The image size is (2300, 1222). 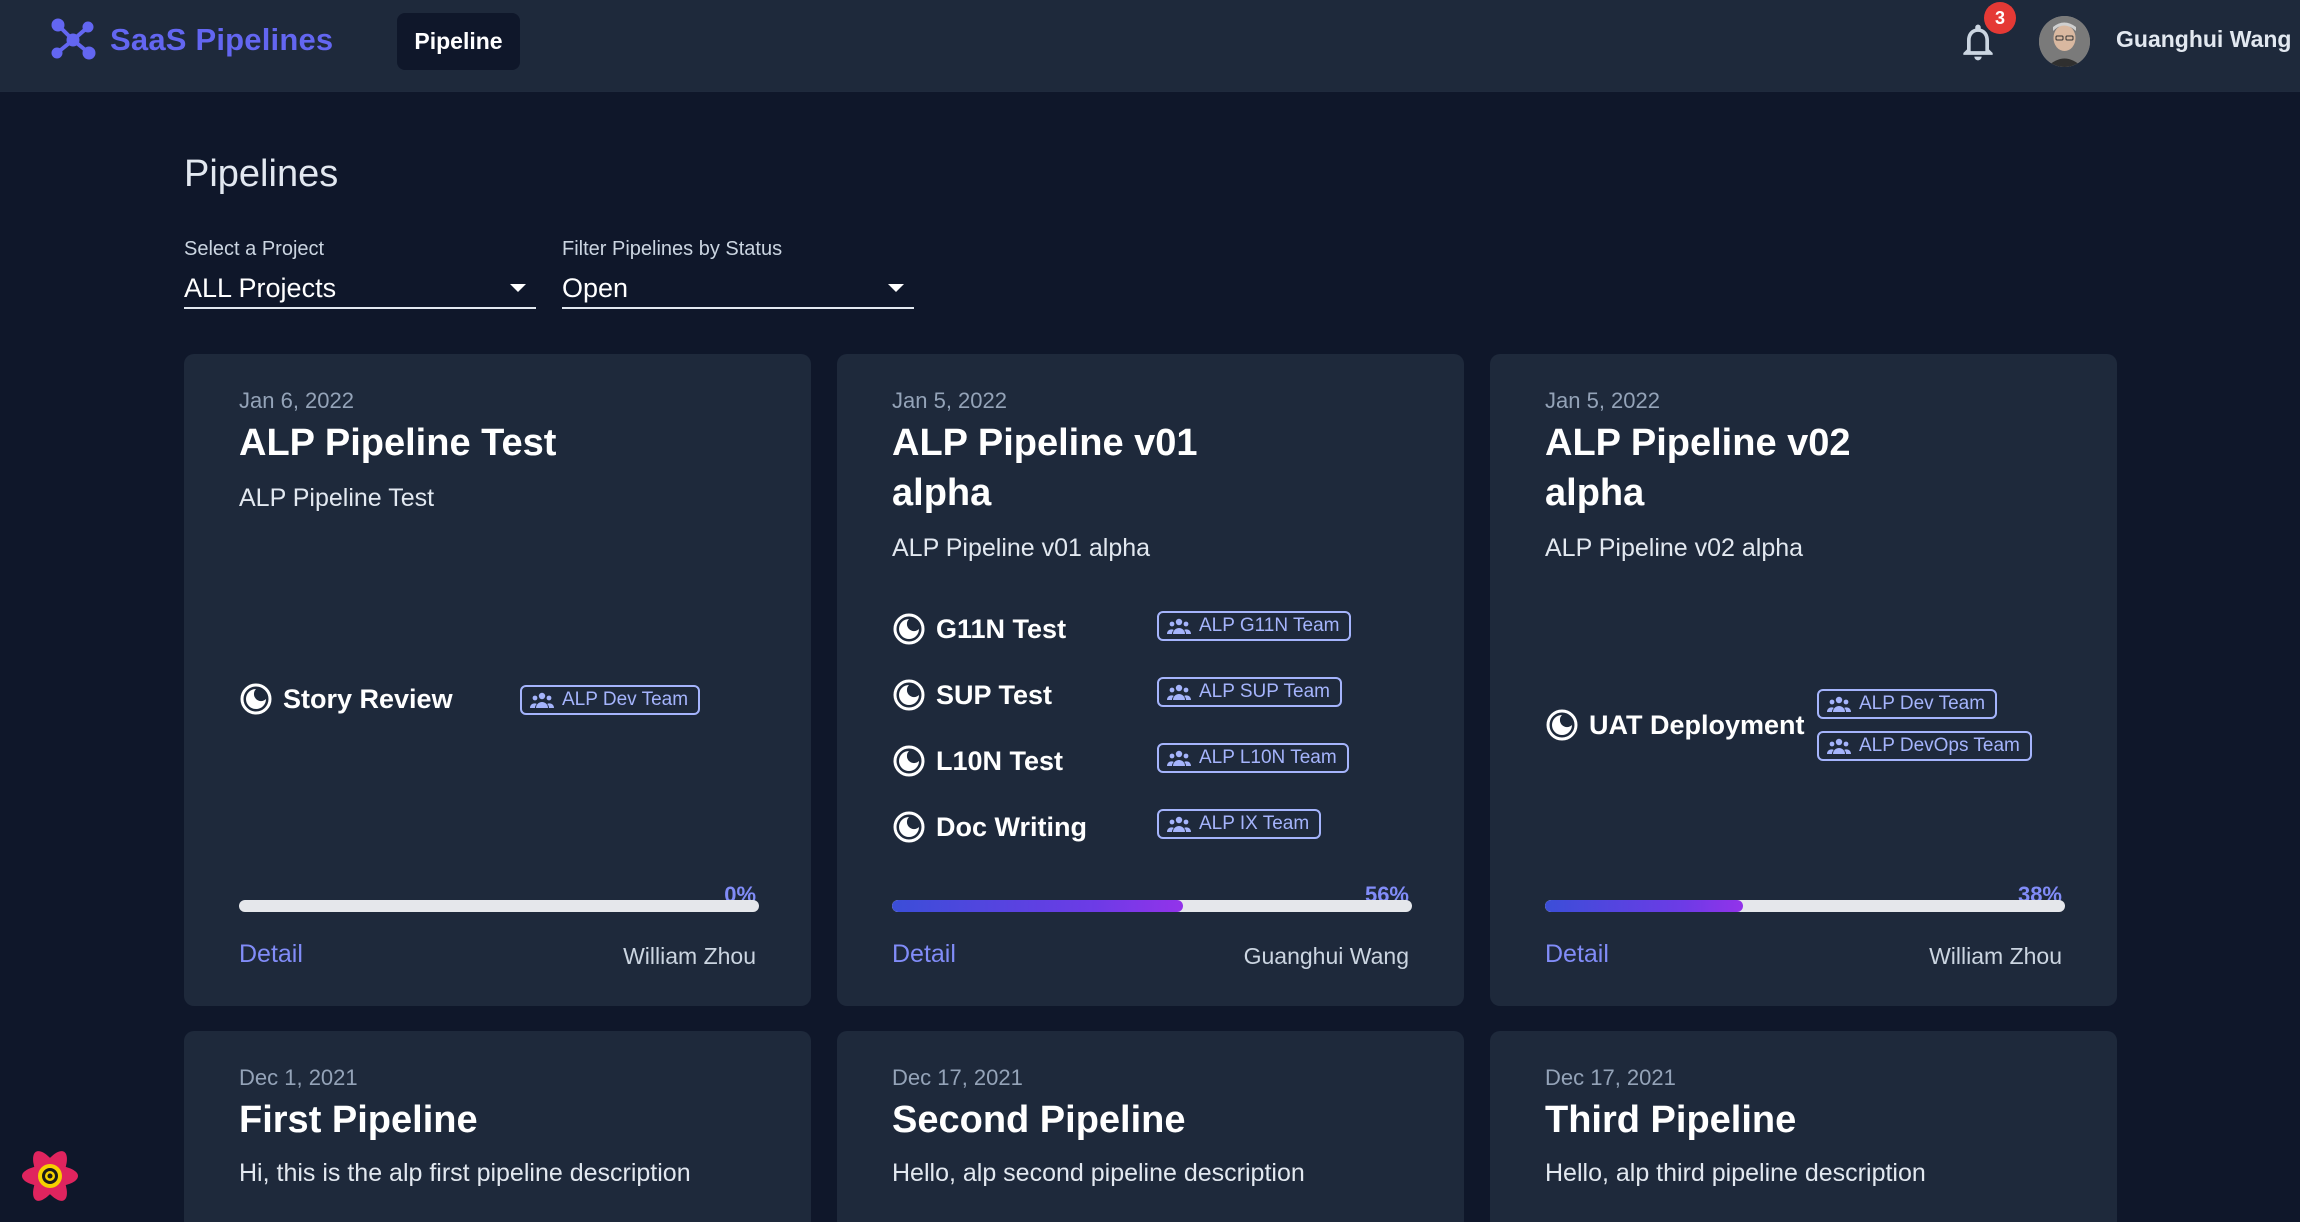 What do you see at coordinates (1326, 956) in the screenshot?
I see `card-owner: Guanghui Wang` at bounding box center [1326, 956].